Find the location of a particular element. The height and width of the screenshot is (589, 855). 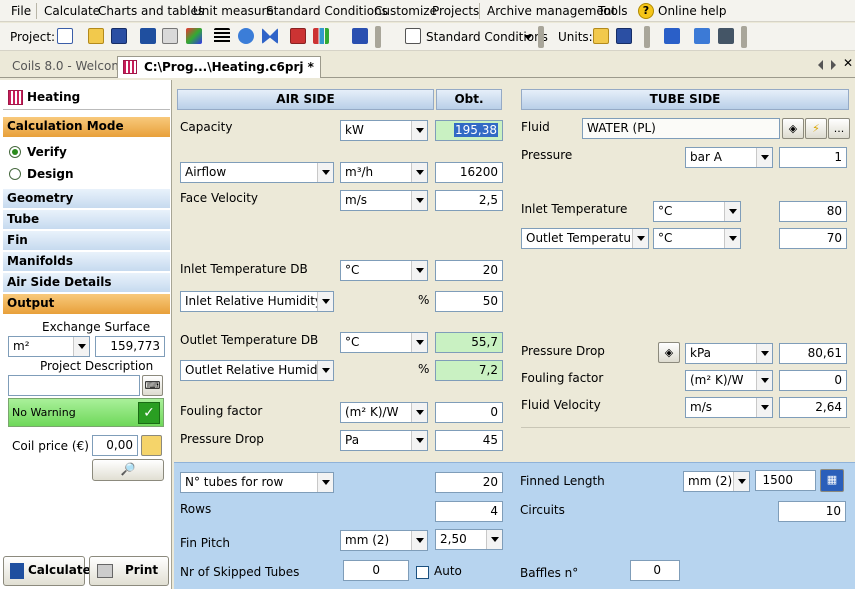

tab-heating: C:\Prog...\Heating.c6prj * is located at coordinates (219, 67).